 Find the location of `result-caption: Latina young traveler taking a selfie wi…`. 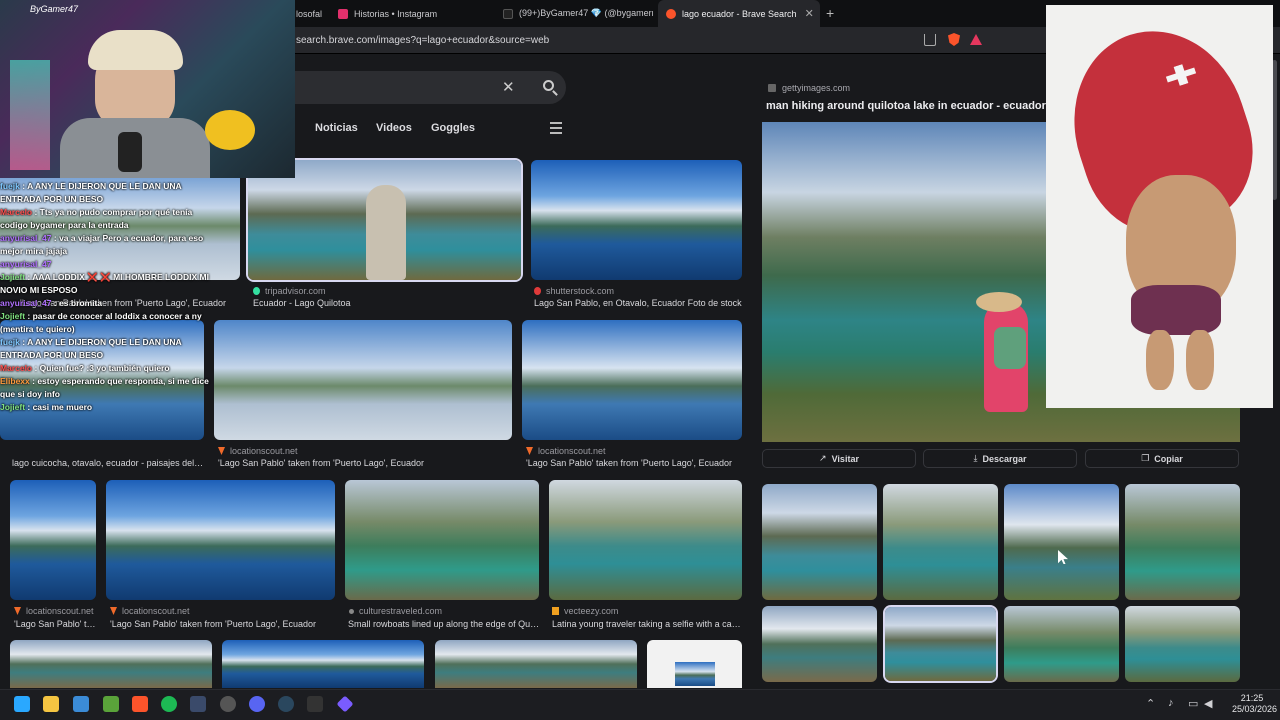

result-caption: Latina young traveler taking a selfie wi… is located at coordinates (647, 624).